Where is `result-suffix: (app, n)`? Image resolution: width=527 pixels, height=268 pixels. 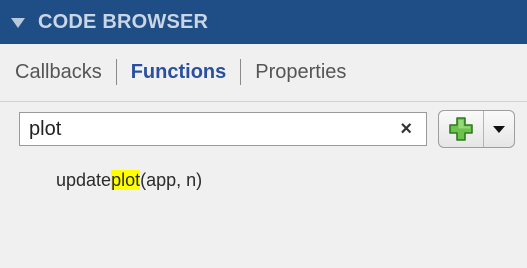
result-suffix: (app, n) is located at coordinates (171, 180).